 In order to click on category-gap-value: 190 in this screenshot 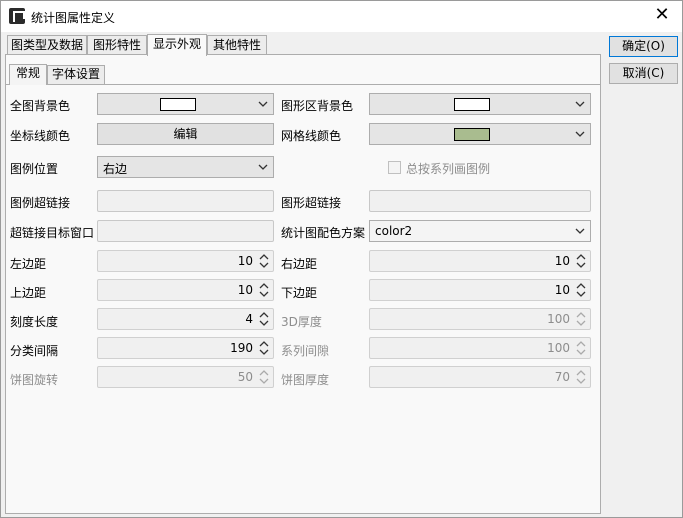, I will do `click(241, 348)`.